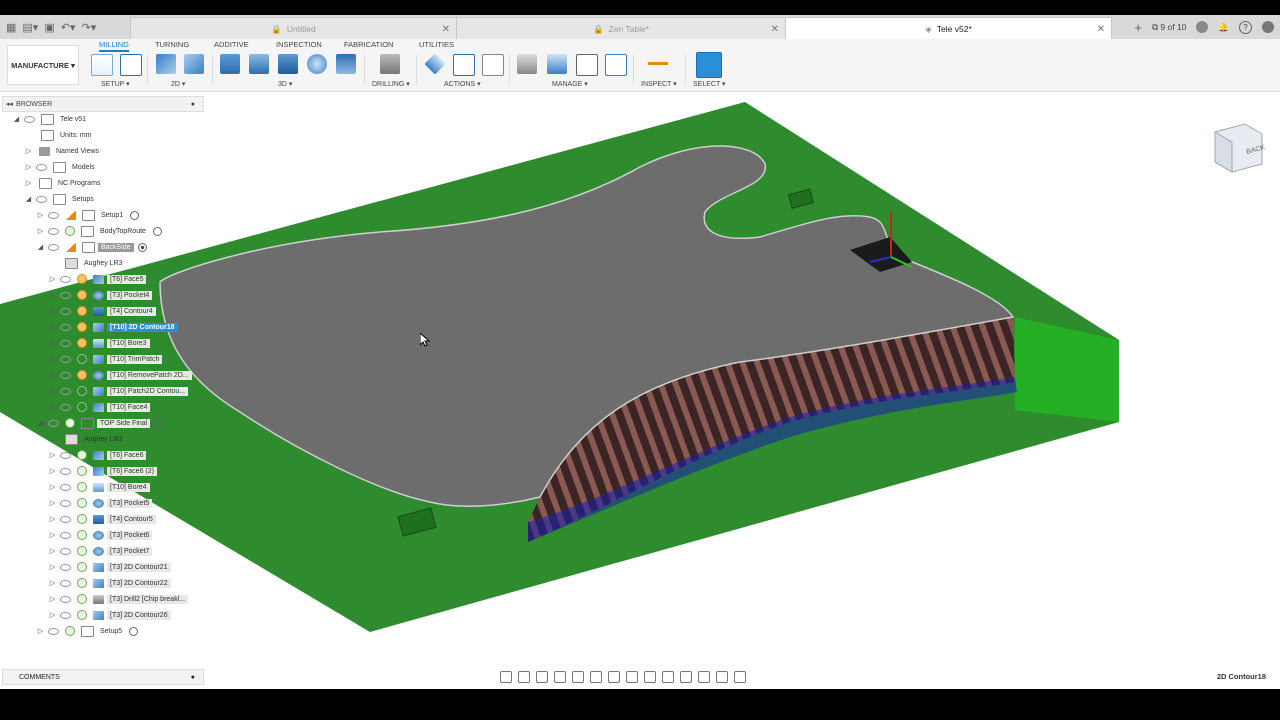 Image resolution: width=1280 pixels, height=720 pixels. Describe the element at coordinates (1240, 148) in the screenshot. I see `view-cube: BACK` at that location.